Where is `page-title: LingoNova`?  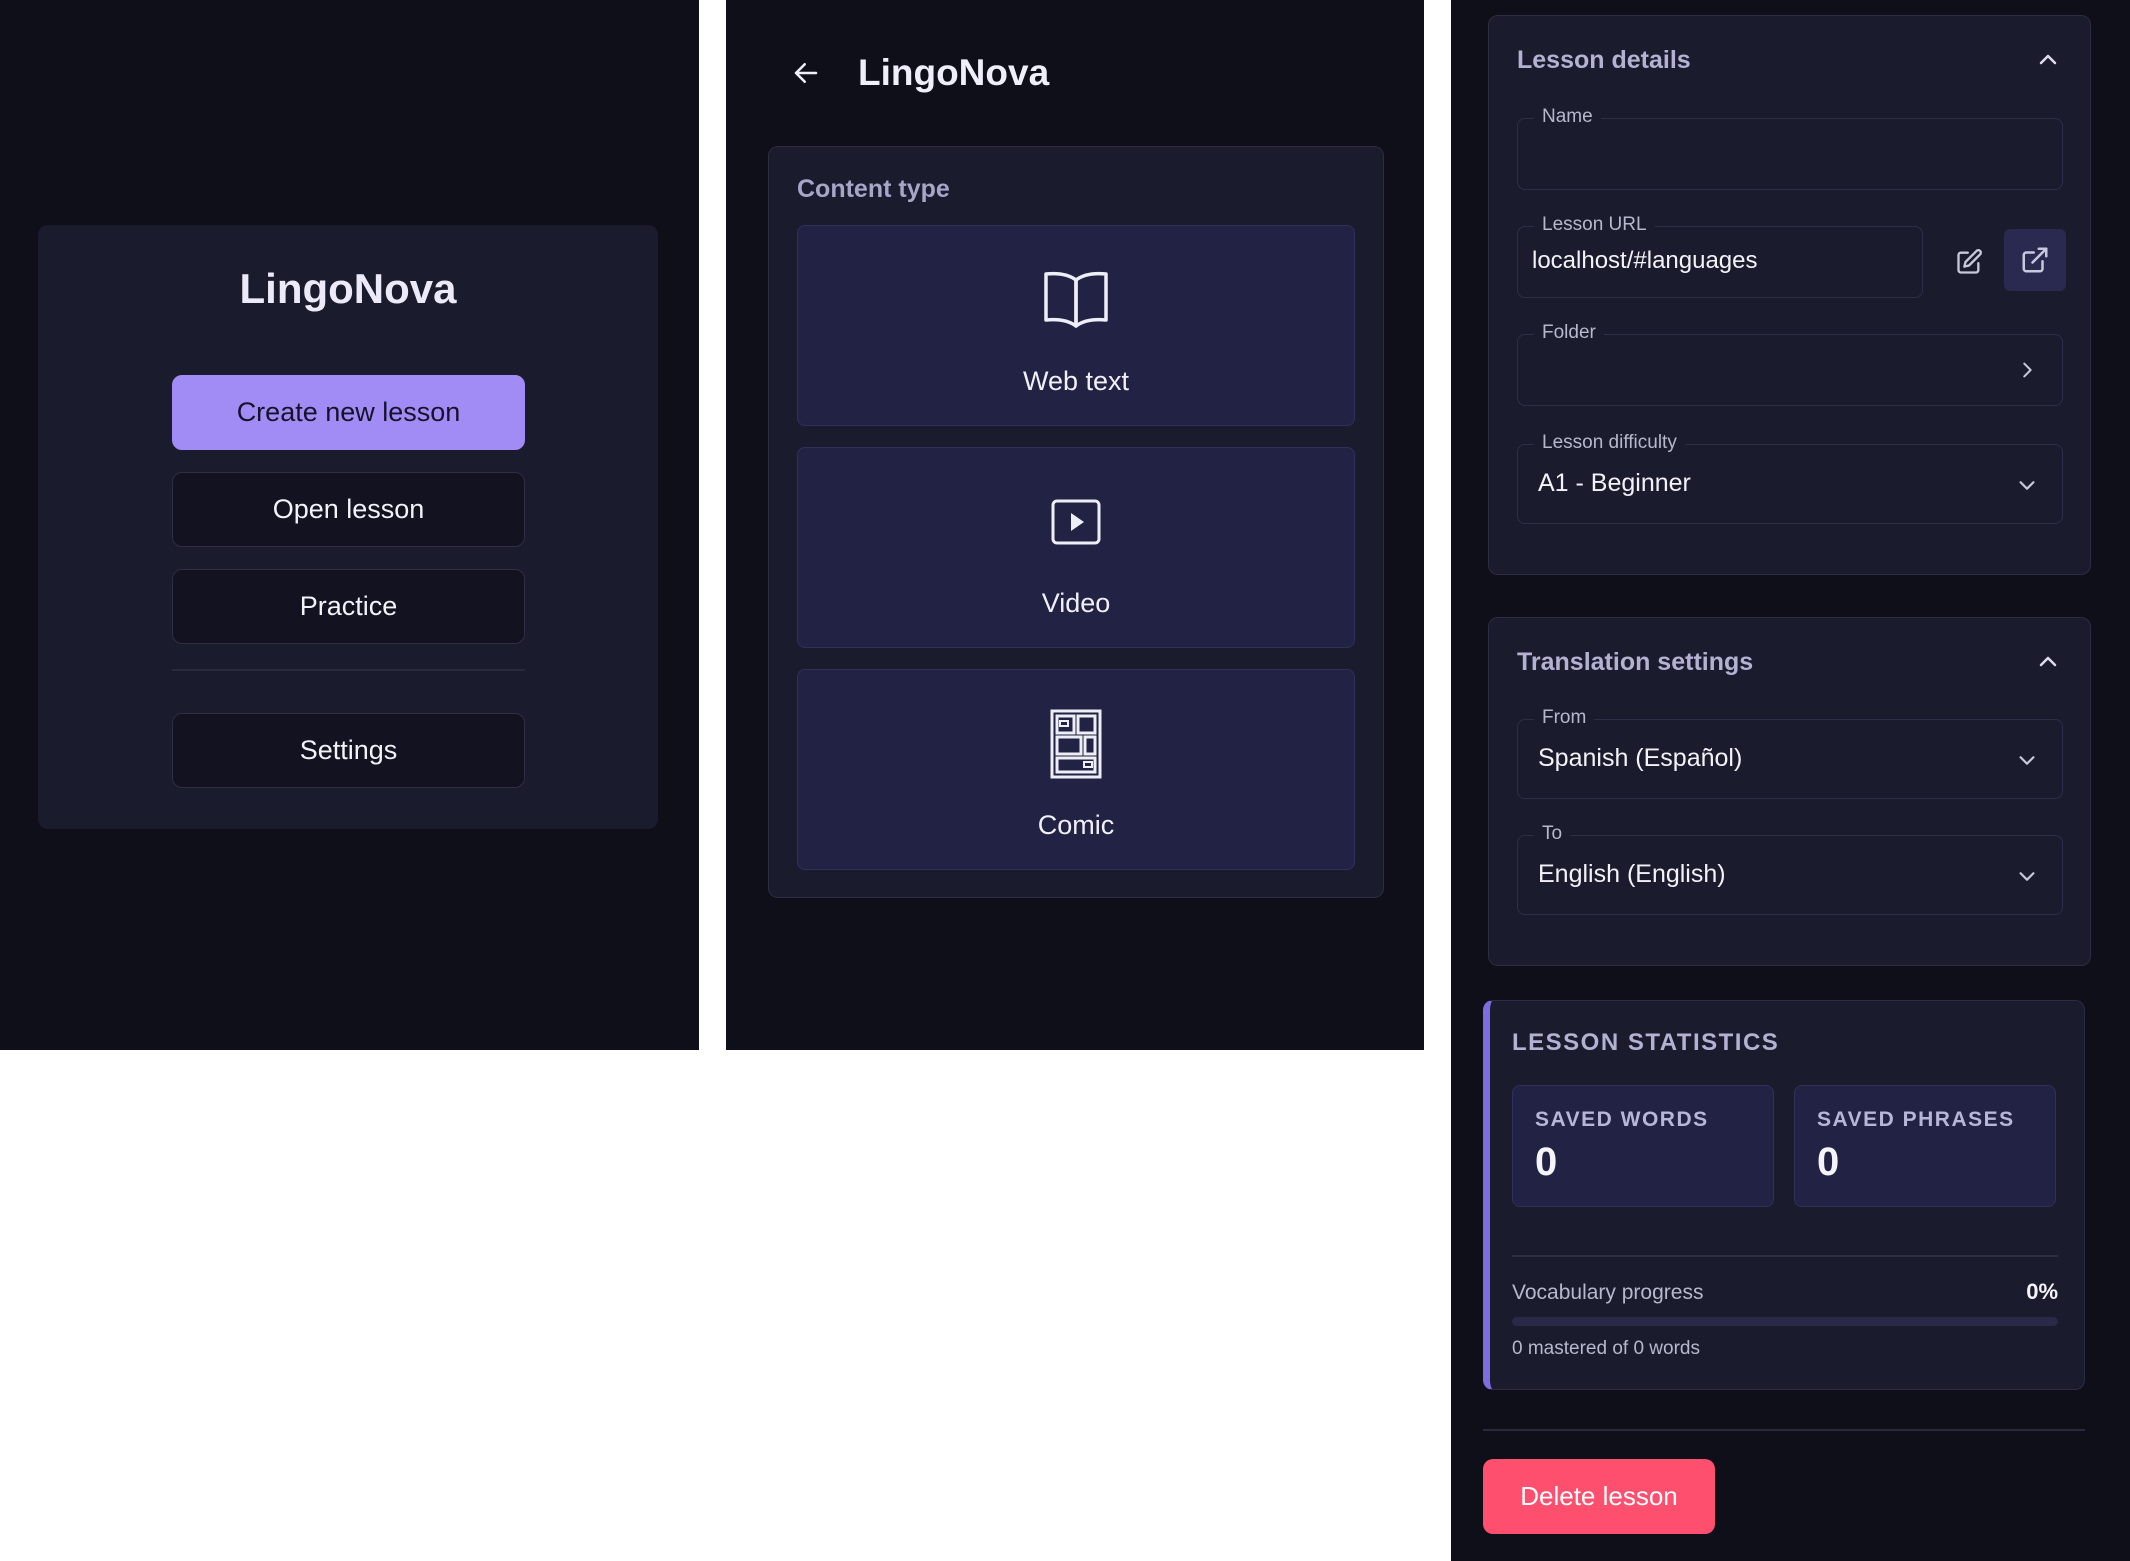
page-title: LingoNova is located at coordinates (954, 72).